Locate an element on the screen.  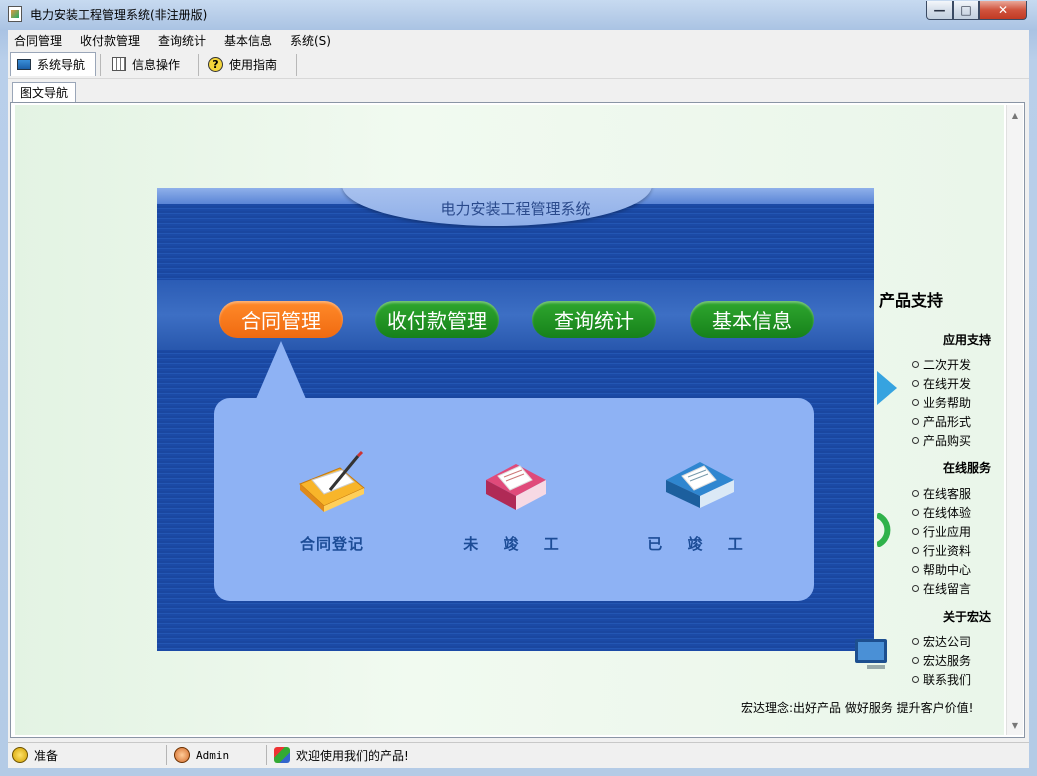
menu-contract: 合同管理 is located at coordinates (38, 40).